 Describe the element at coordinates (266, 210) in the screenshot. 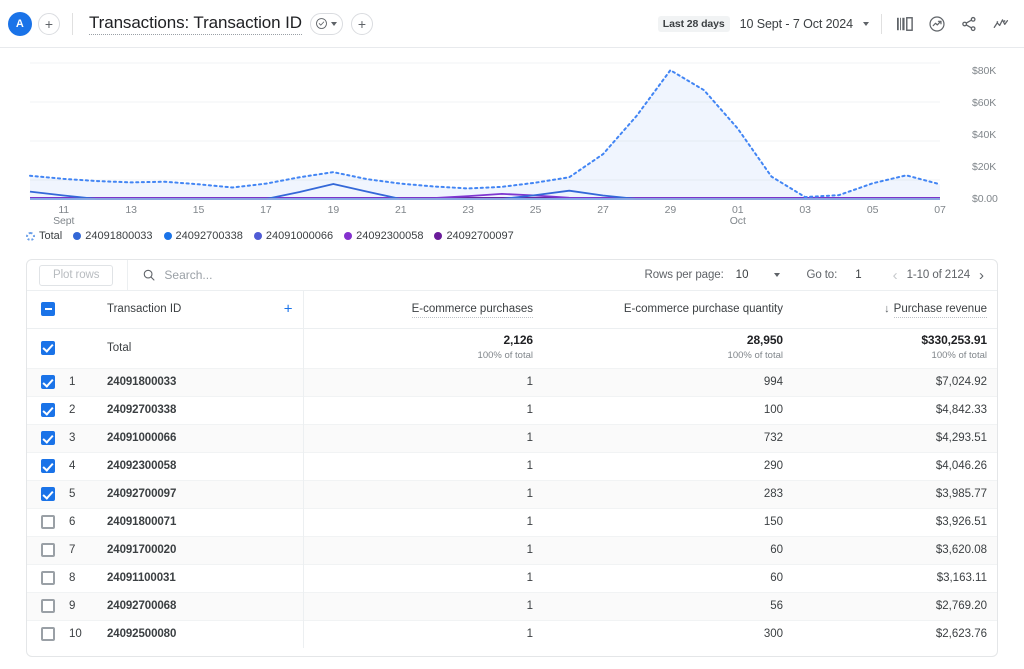

I see `chart-x-tick-label: 17` at that location.